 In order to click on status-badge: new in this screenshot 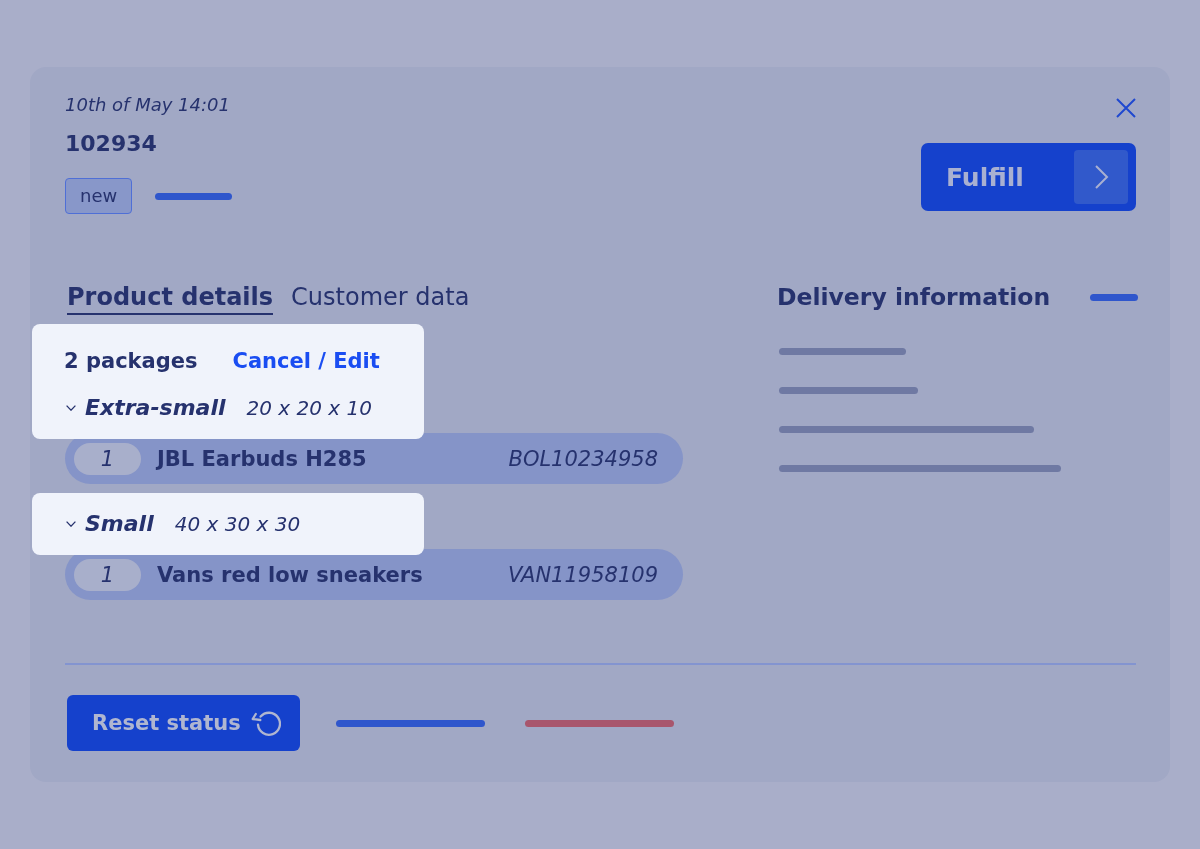, I will do `click(99, 196)`.